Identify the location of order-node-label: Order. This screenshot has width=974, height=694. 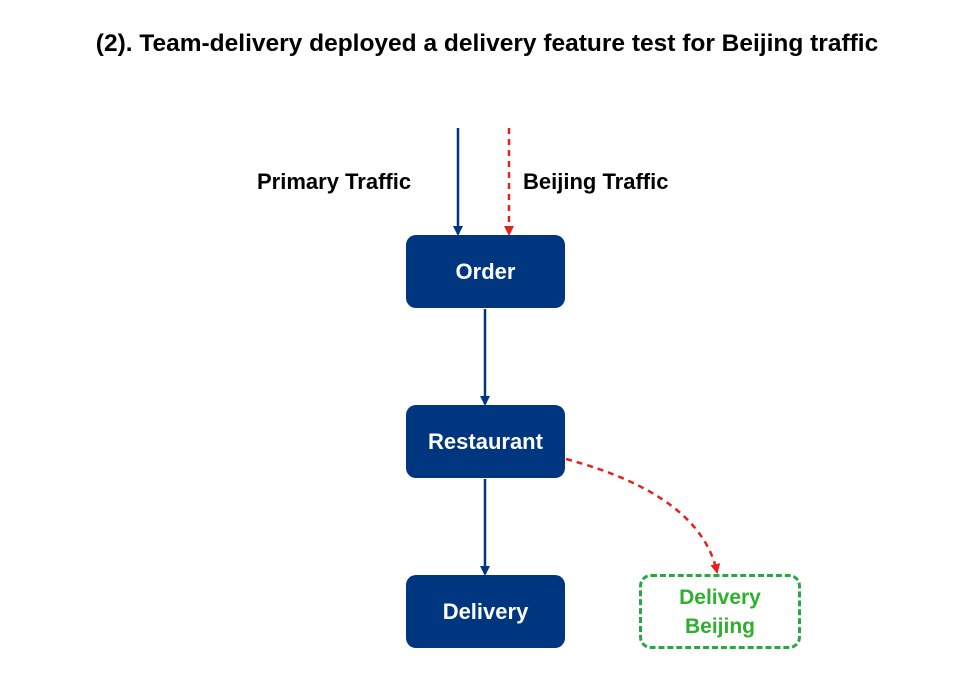
(485, 271).